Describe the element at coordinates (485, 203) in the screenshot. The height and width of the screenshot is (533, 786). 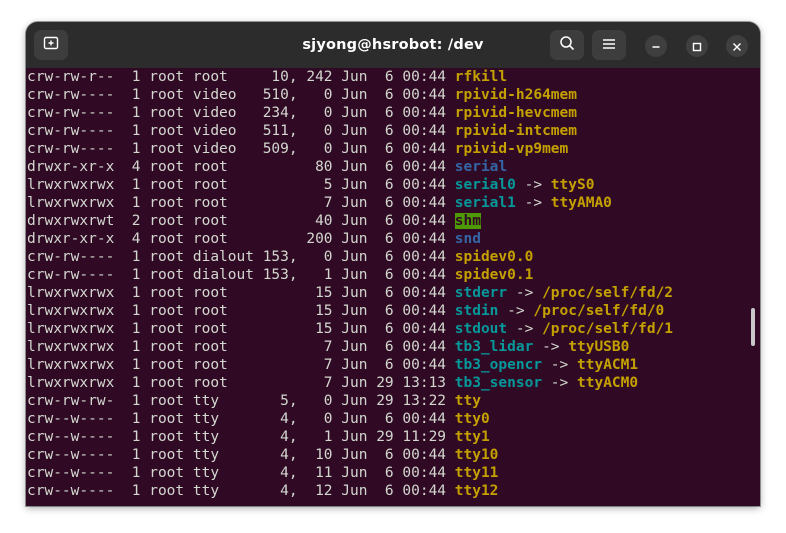
I see `file-name: serial1` at that location.